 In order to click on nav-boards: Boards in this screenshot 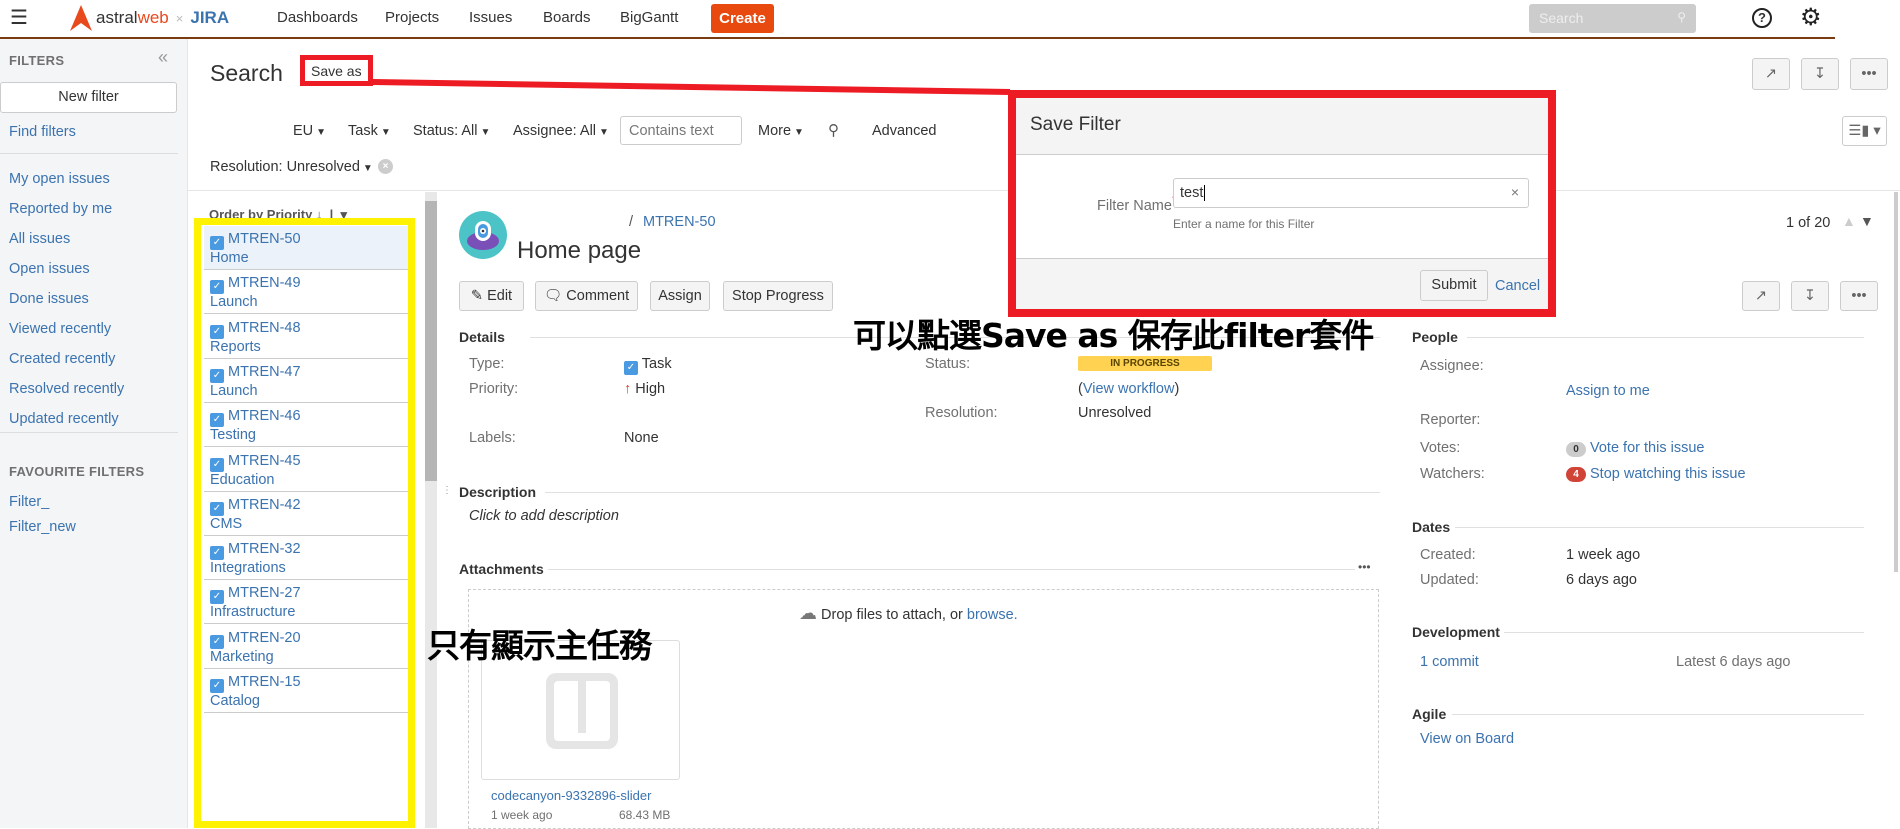, I will do `click(567, 17)`.